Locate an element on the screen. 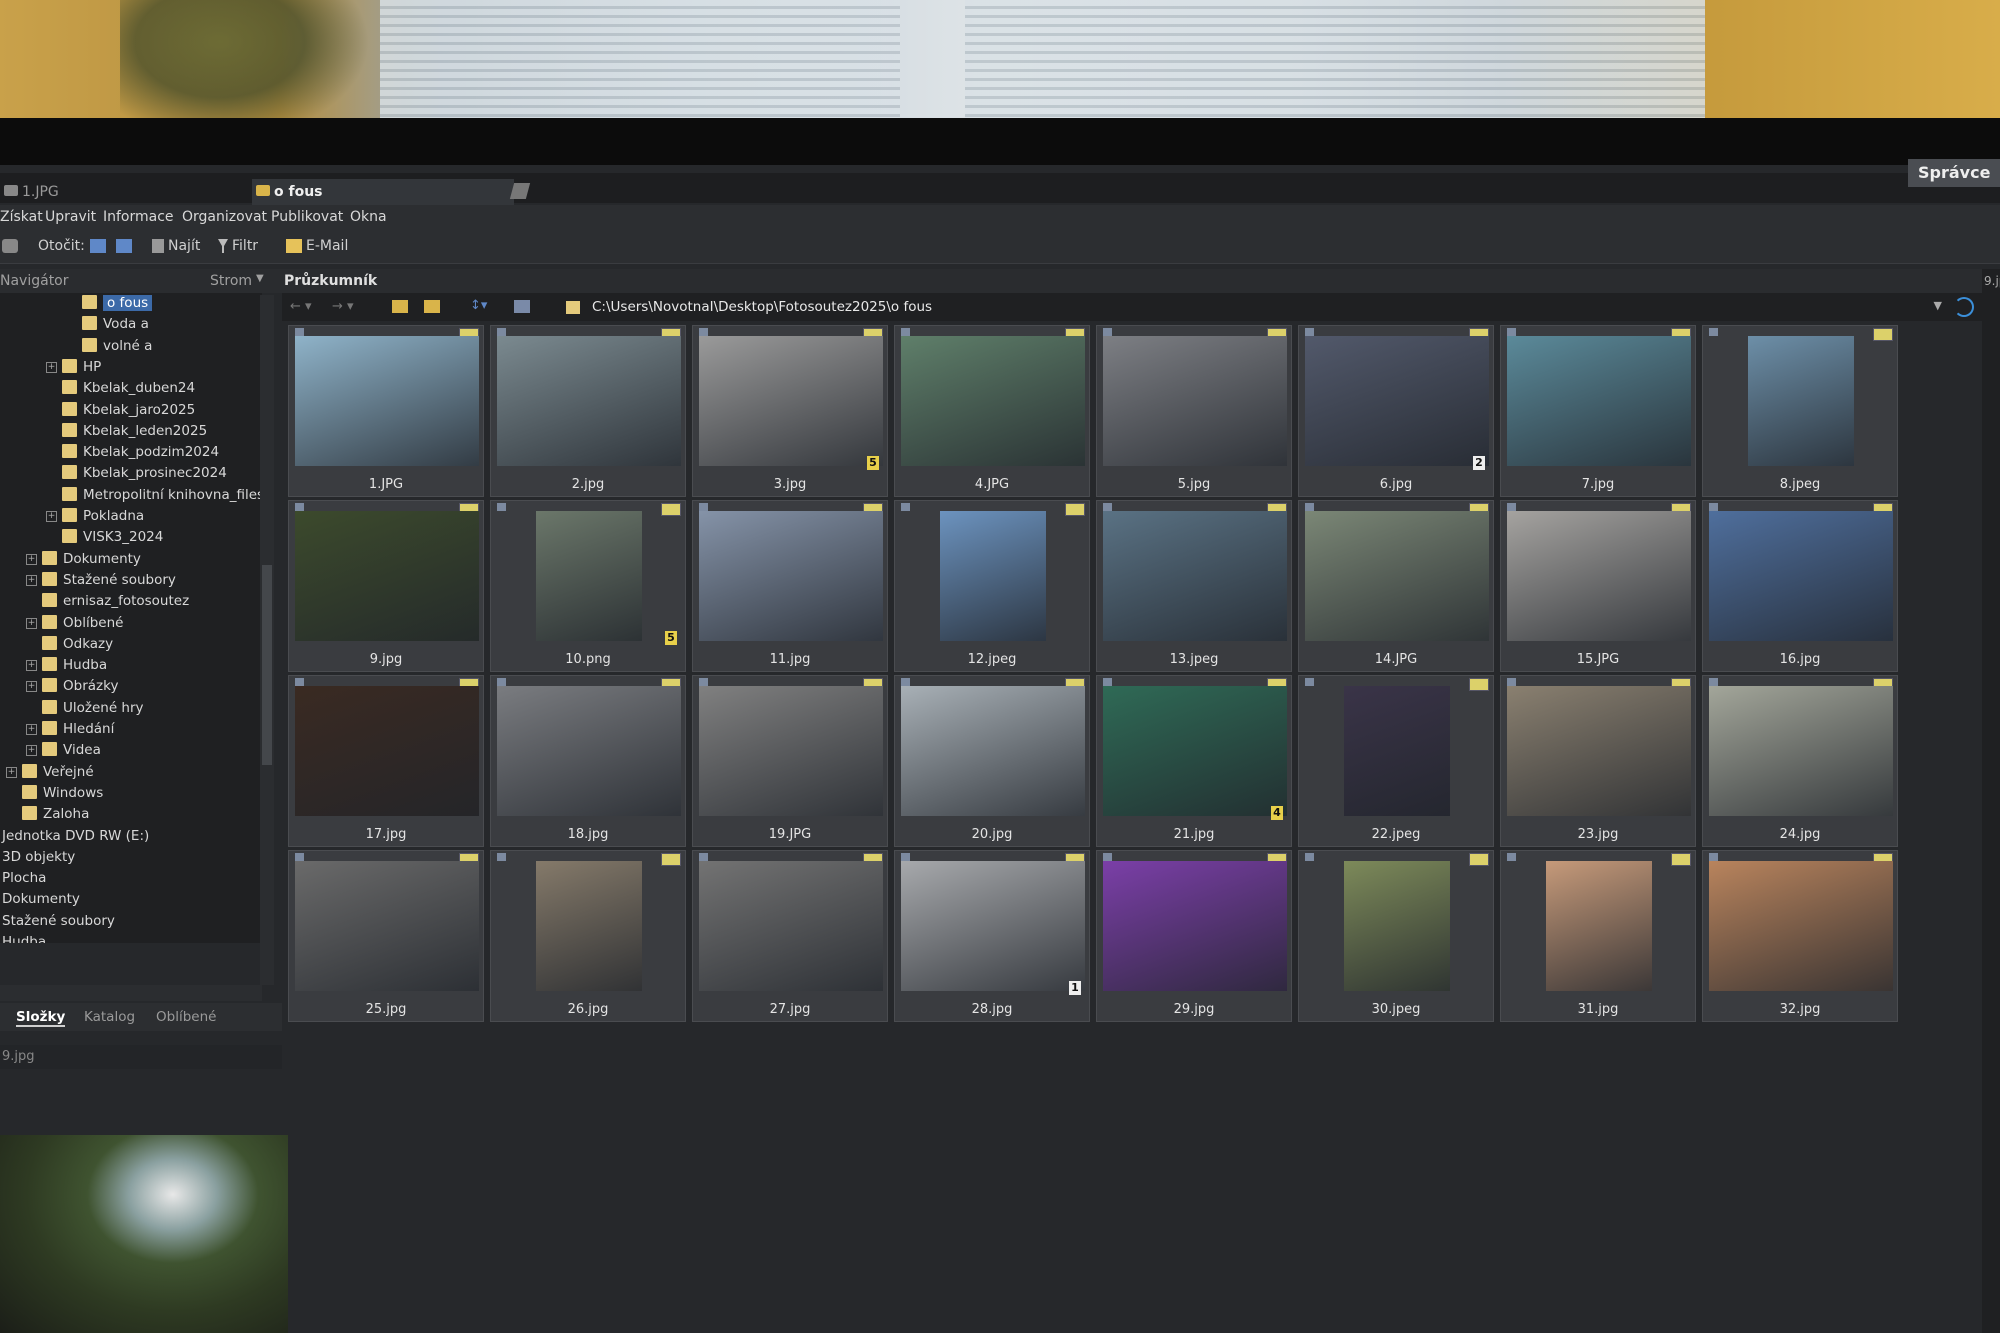 The height and width of the screenshot is (1333, 2000). tree-item: Jednotka DVD RW (E:) is located at coordinates (75, 836).